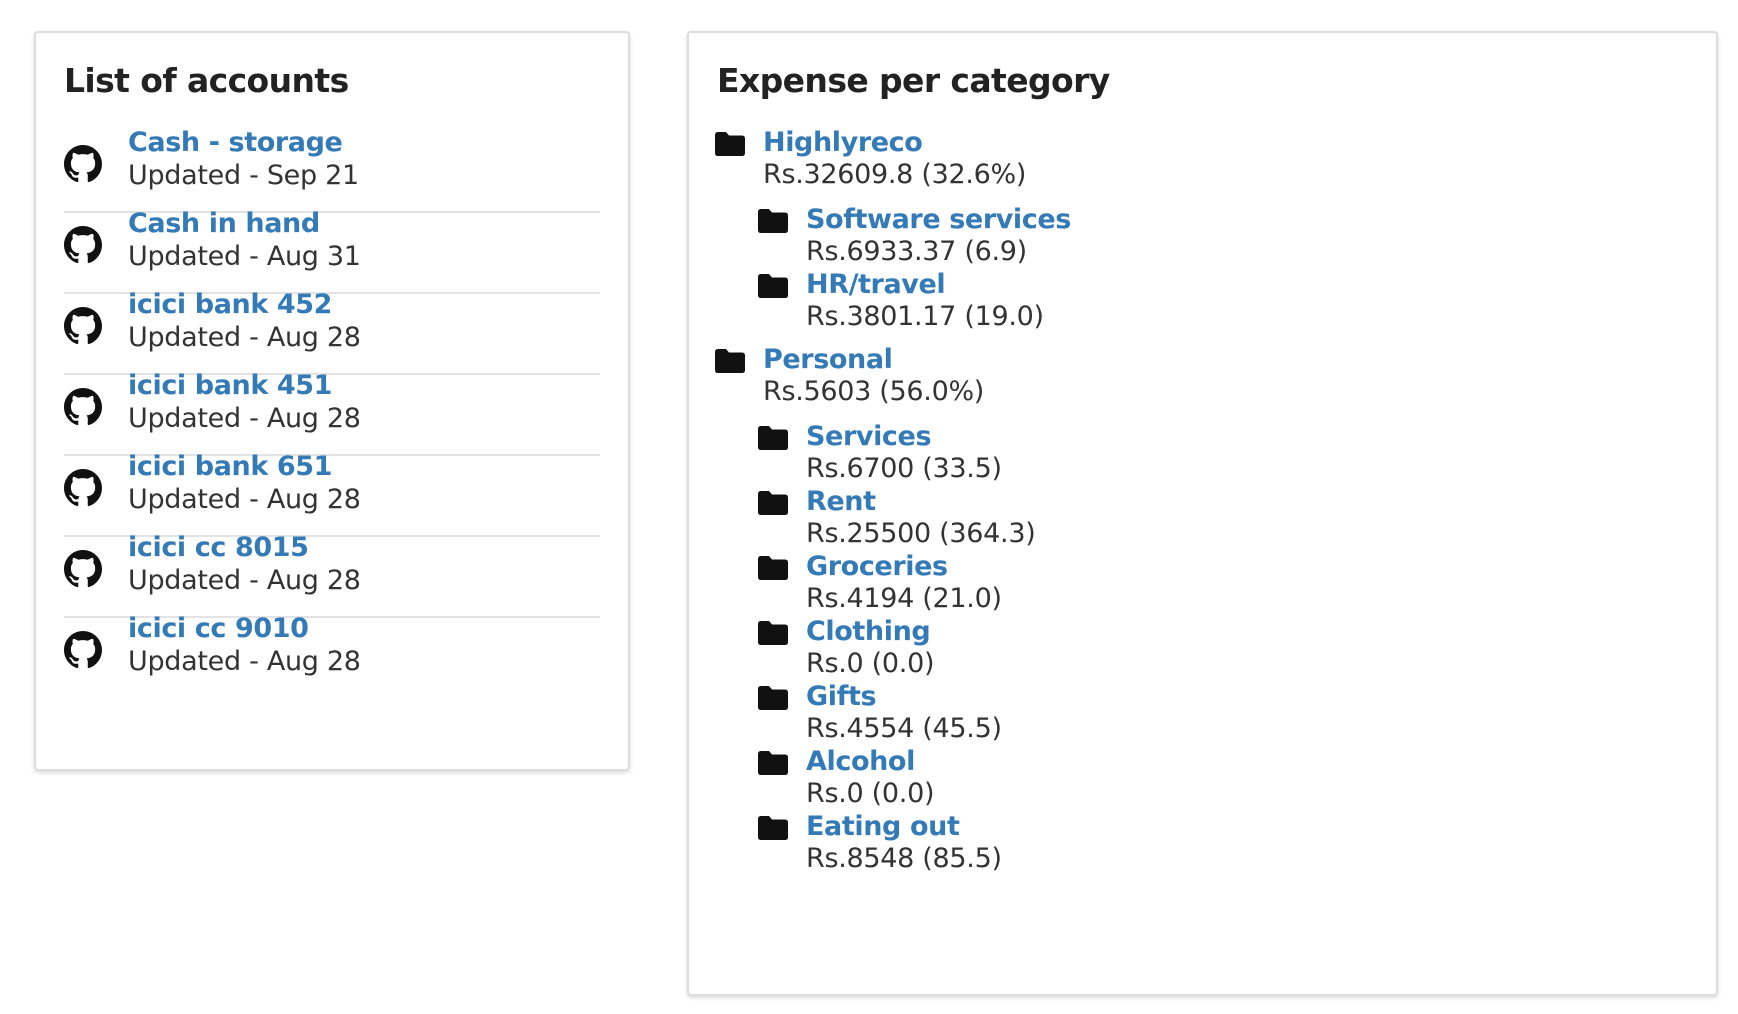 The height and width of the screenshot is (1014, 1738). Describe the element at coordinates (841, 697) in the screenshot. I see `category-link: Gifts` at that location.